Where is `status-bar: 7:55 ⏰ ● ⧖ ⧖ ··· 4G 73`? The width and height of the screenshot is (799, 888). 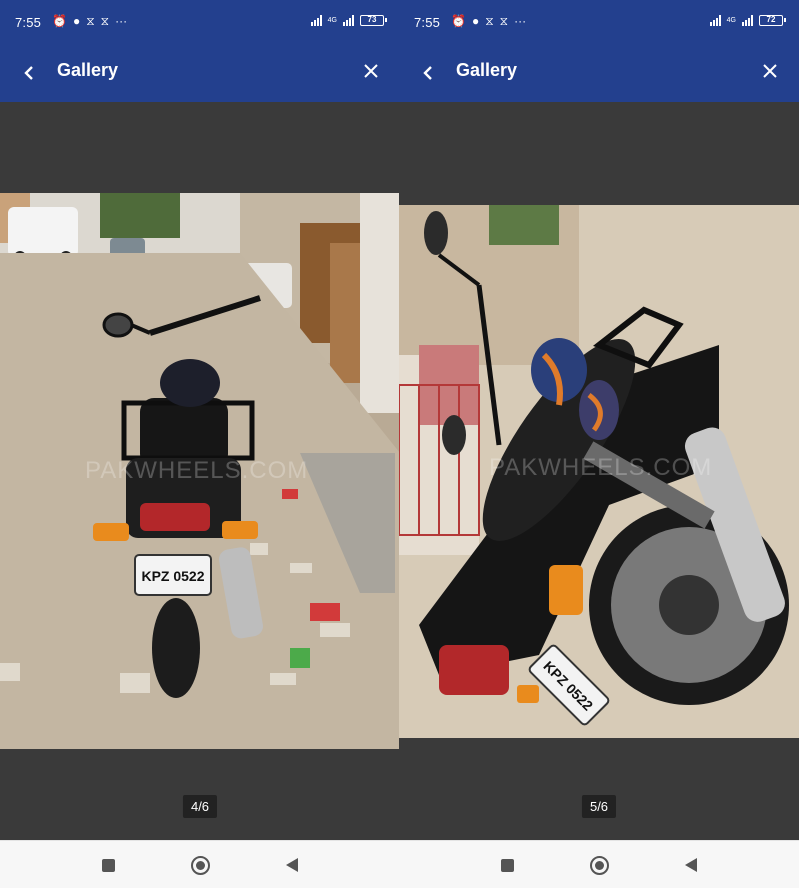
status-bar: 7:55 ⏰ ● ⧖ ⧖ ··· 4G 73 is located at coordinates (200, 22).